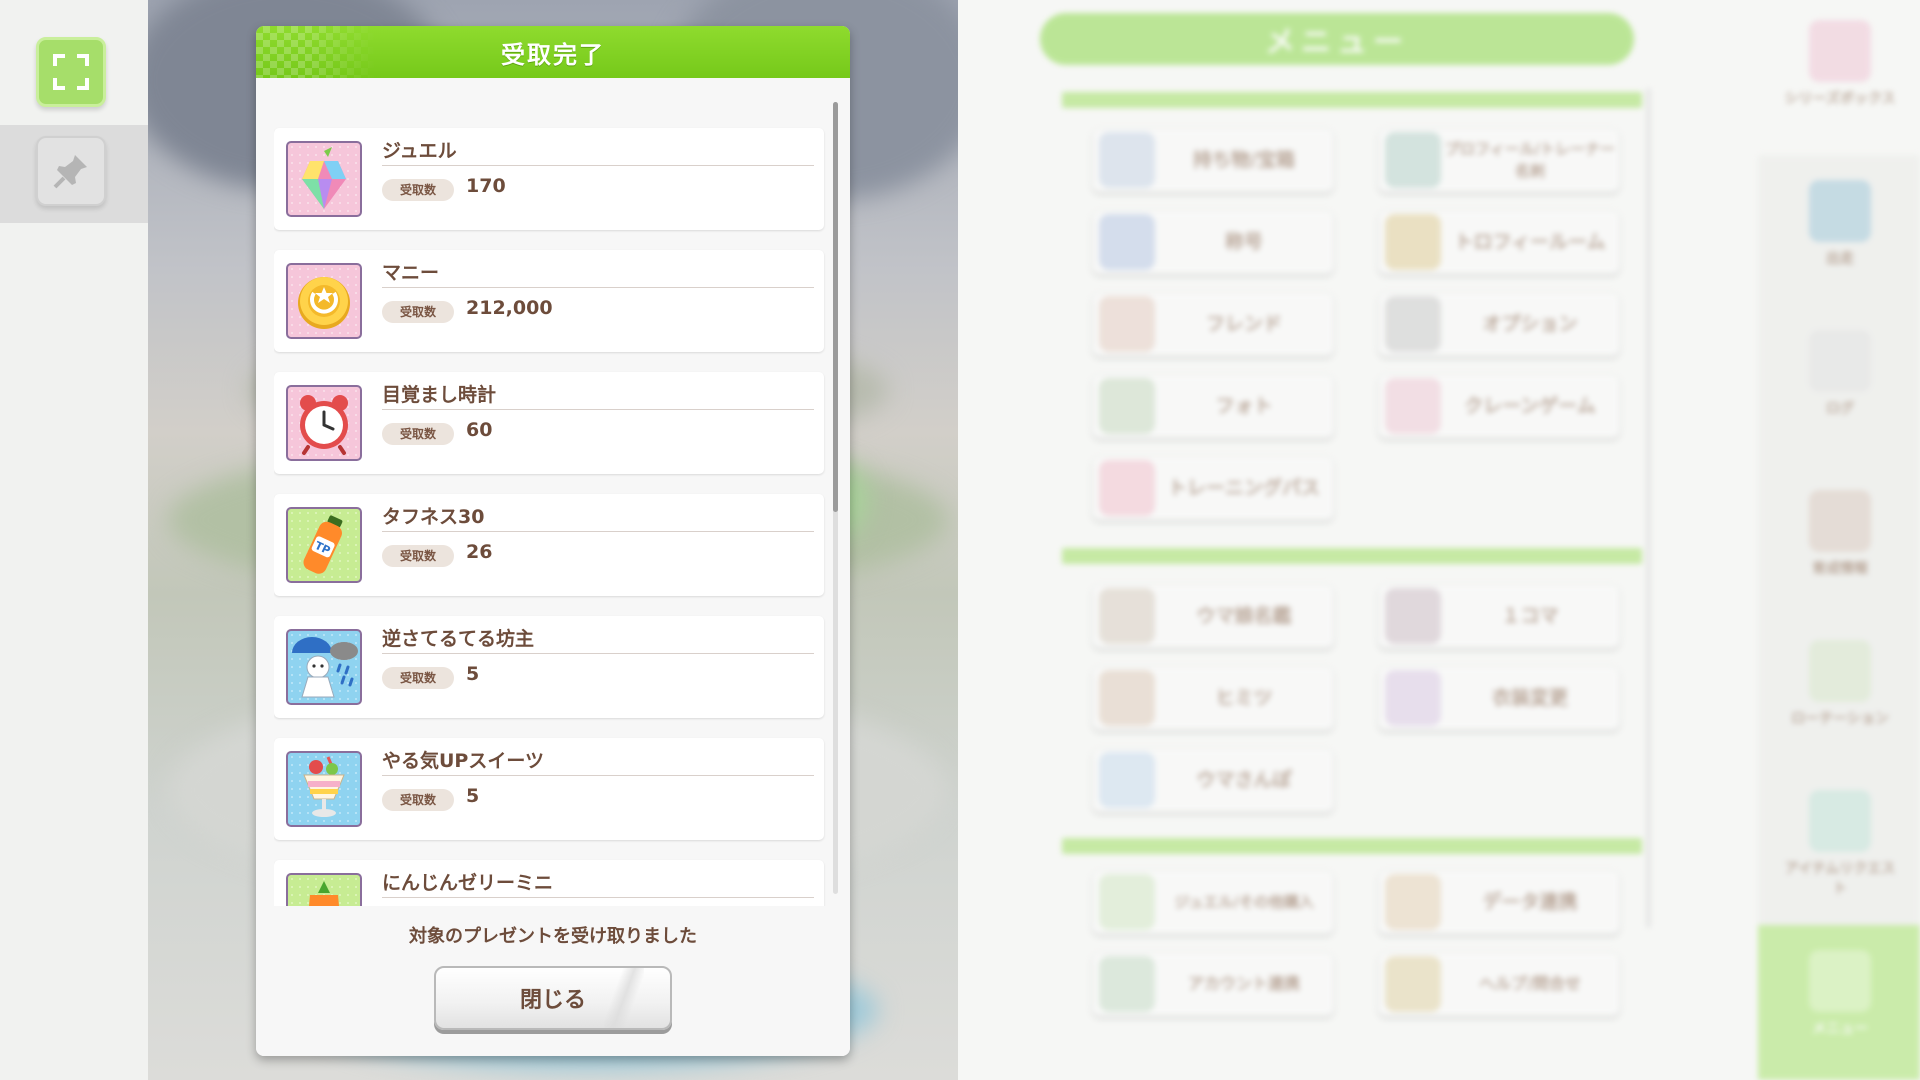  I want to click on side-item-rotation: ローテーション, so click(1840, 684).